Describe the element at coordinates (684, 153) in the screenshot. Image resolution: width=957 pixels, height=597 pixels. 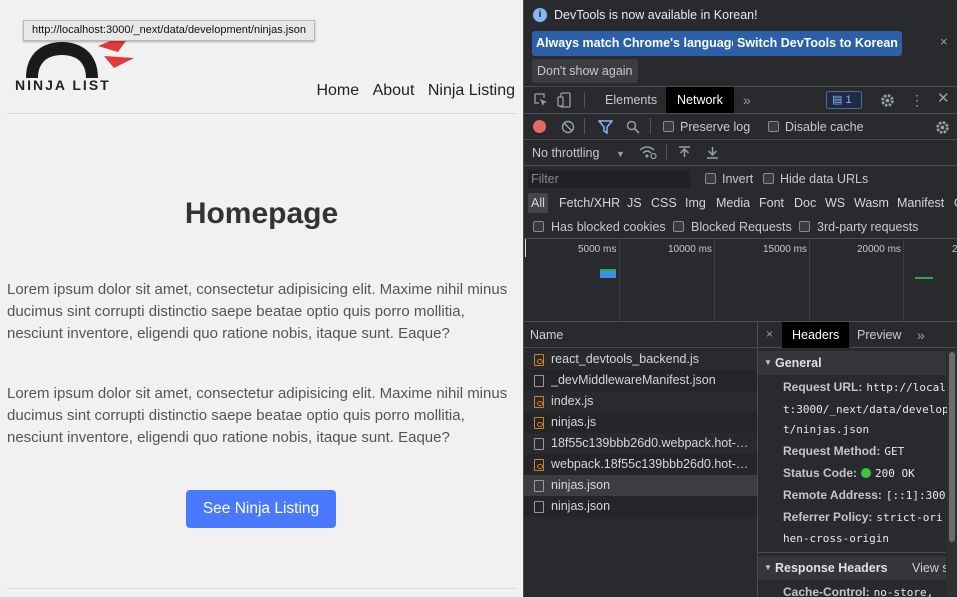
I see `import-har-icon` at that location.